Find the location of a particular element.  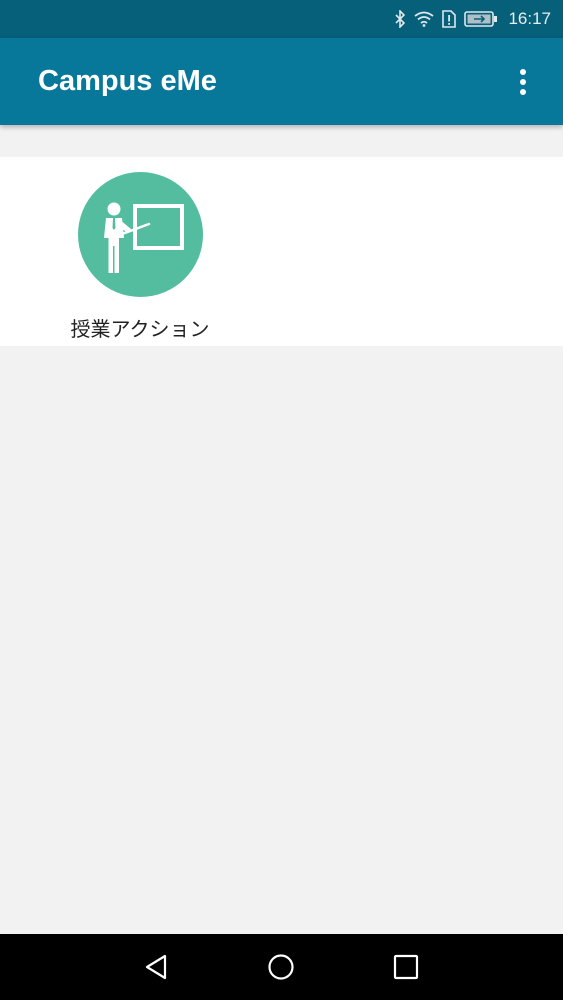

recents-icon is located at coordinates (406, 967).